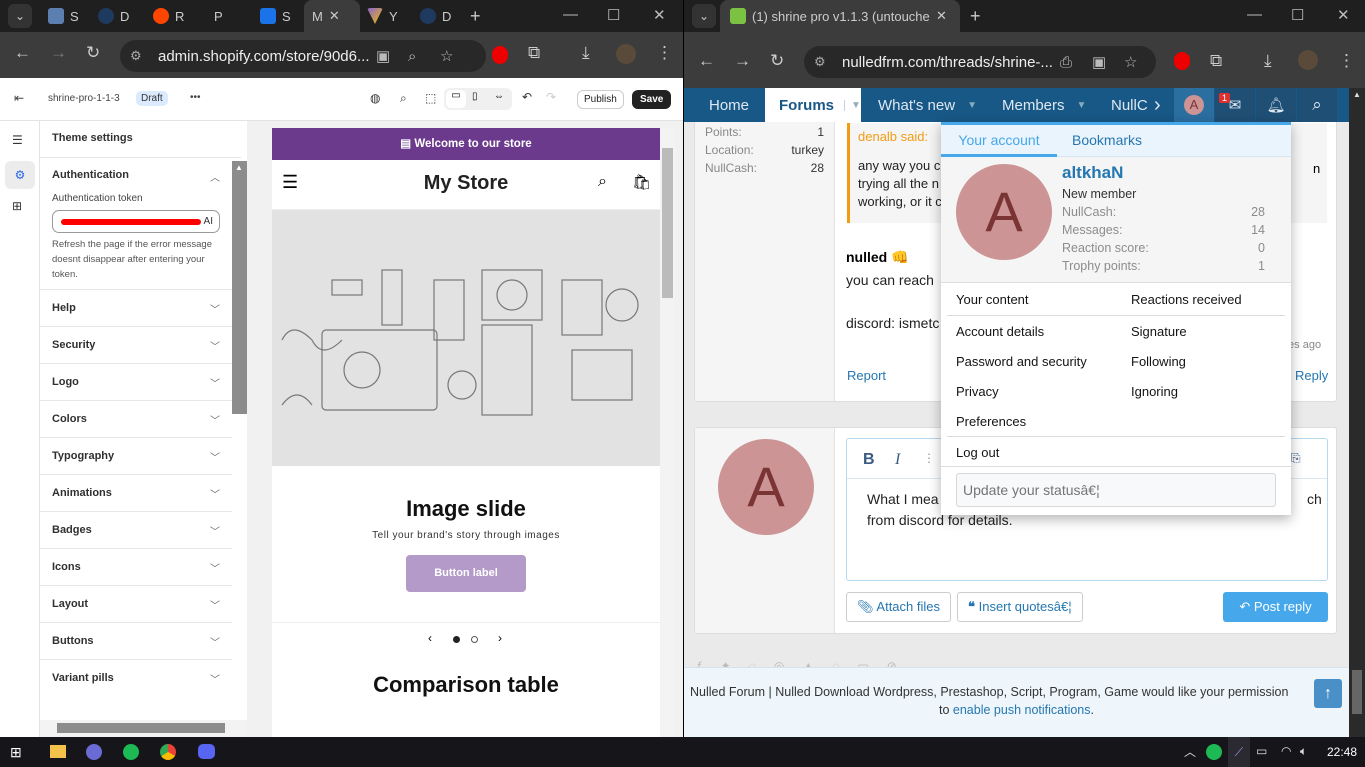 Image resolution: width=1365 pixels, height=767 pixels. What do you see at coordinates (551, 97) in the screenshot?
I see `redo-icon: ↷` at bounding box center [551, 97].